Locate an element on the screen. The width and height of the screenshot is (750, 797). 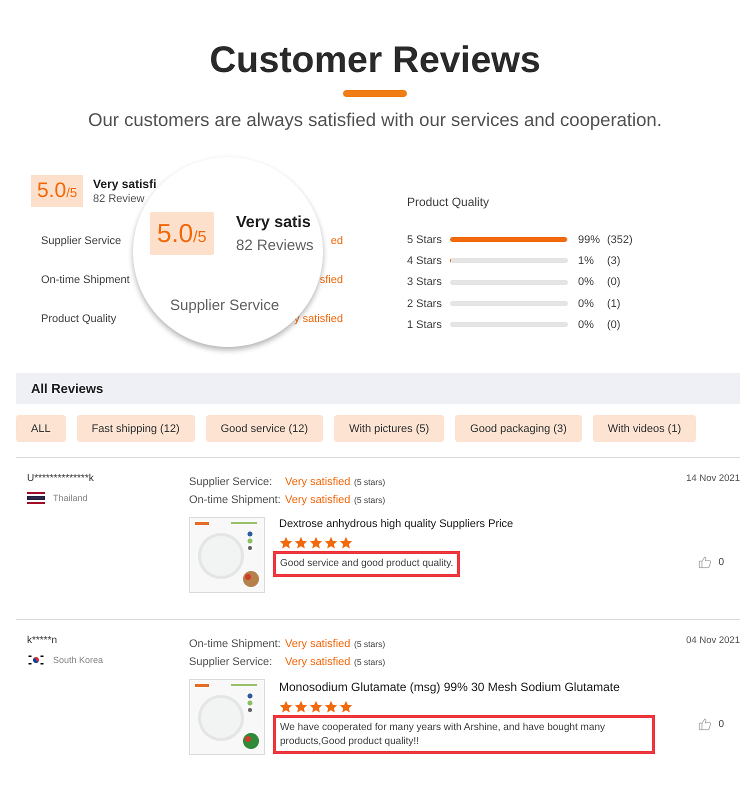
count-text: (3) is located at coordinates (613, 260).